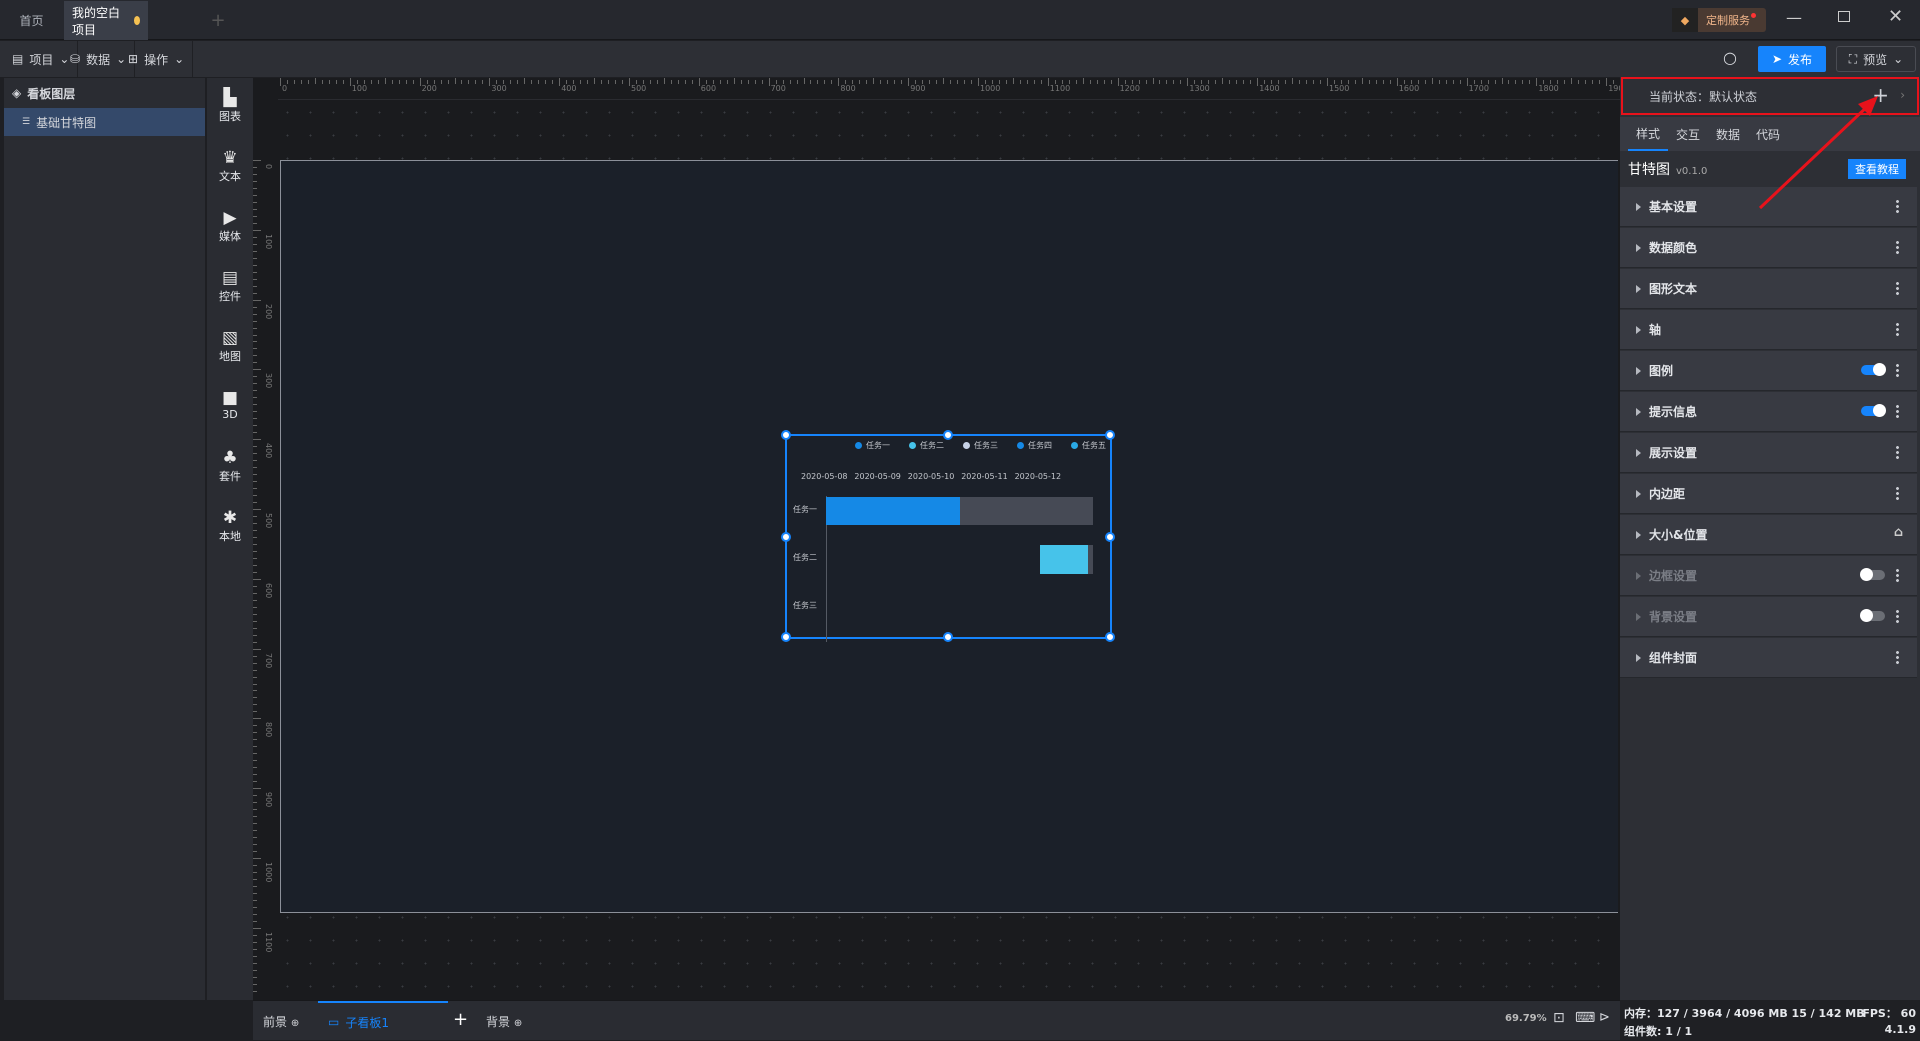  What do you see at coordinates (931, 476) in the screenshot?
I see `x-tick-label: 2020-05-10` at bounding box center [931, 476].